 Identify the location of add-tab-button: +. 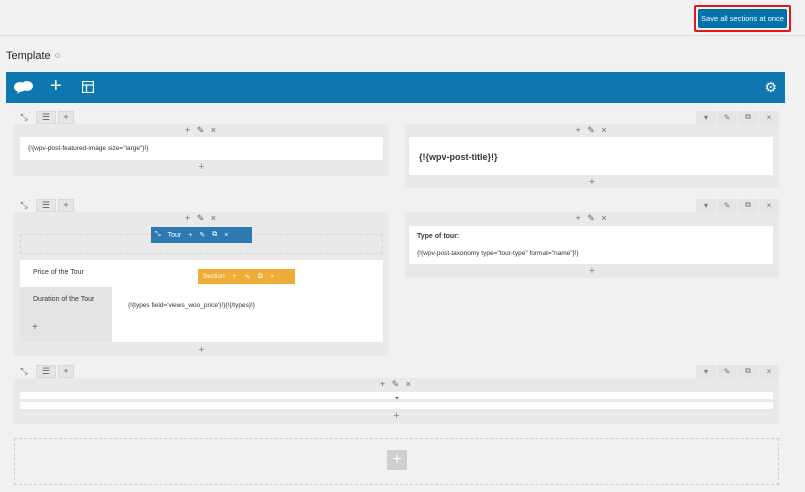
(66, 328).